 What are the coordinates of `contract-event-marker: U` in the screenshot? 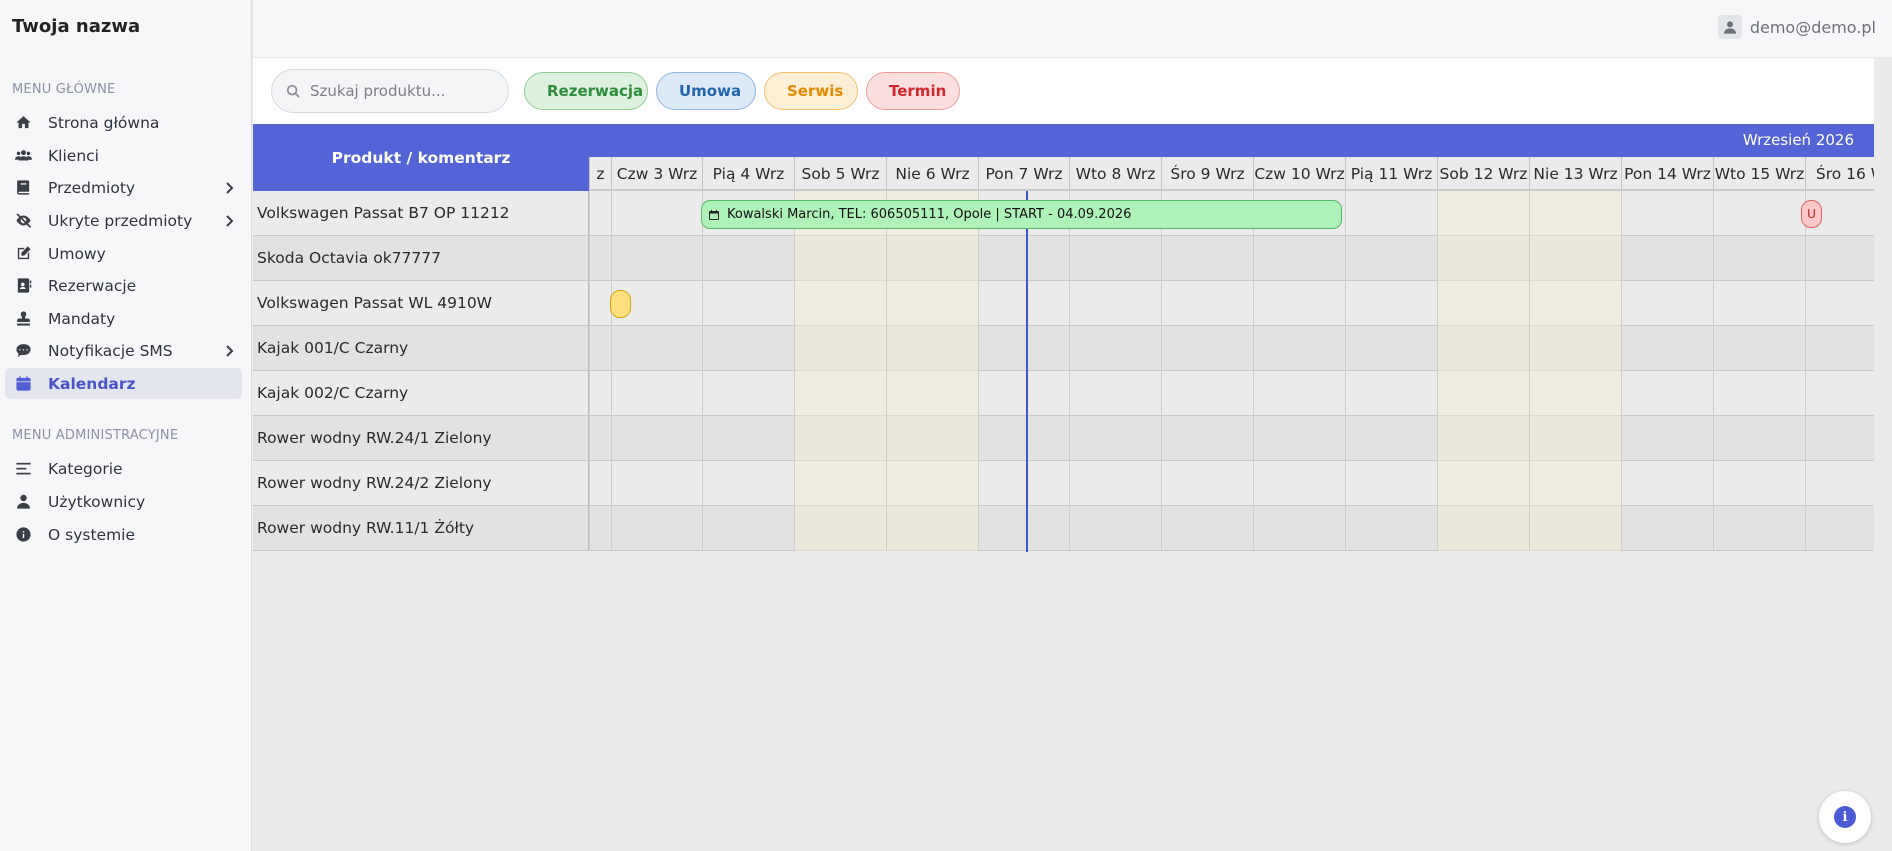 It's located at (1811, 214).